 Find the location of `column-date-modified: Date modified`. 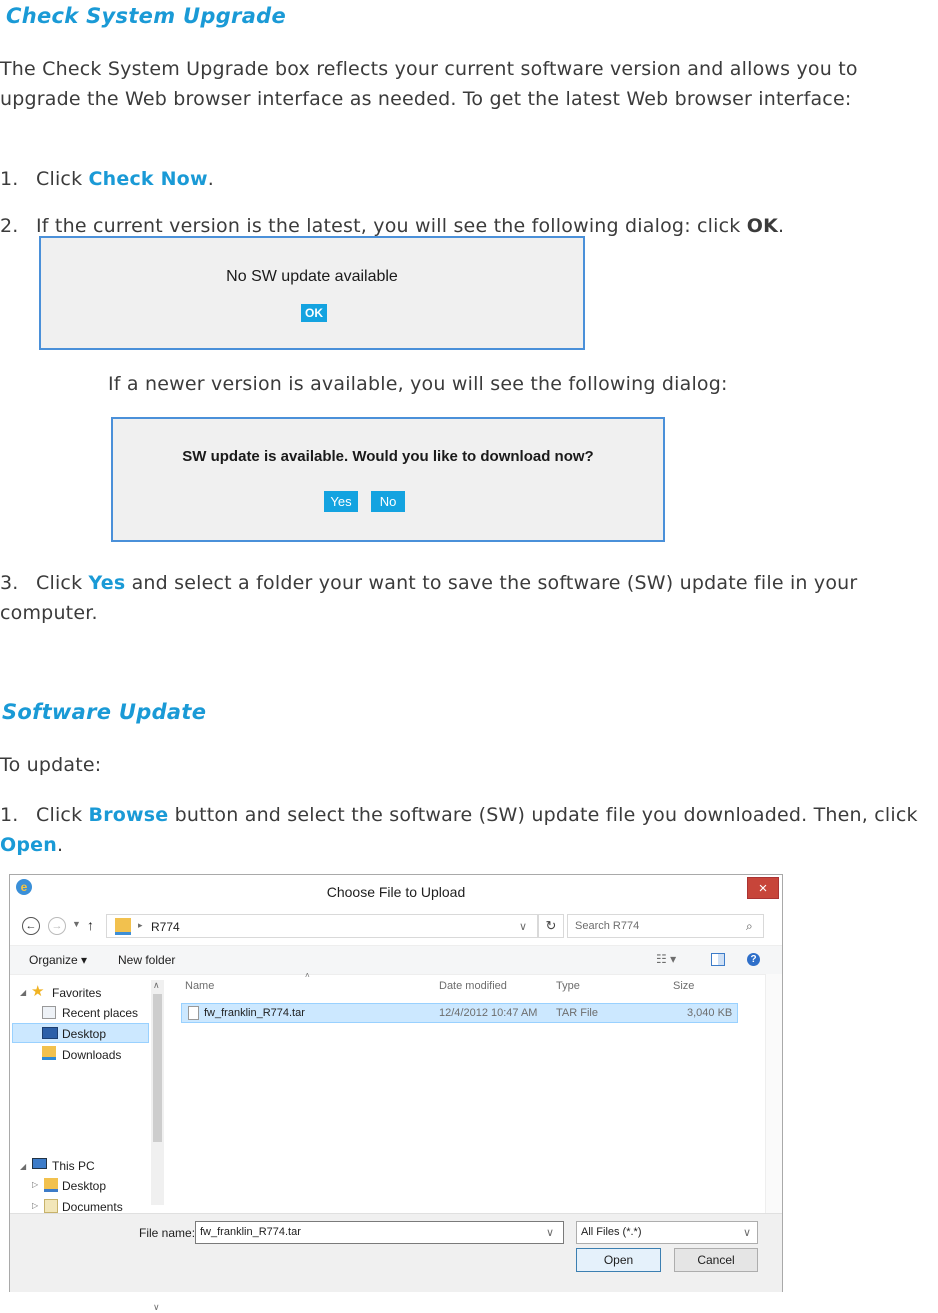

column-date-modified: Date modified is located at coordinates (473, 986).